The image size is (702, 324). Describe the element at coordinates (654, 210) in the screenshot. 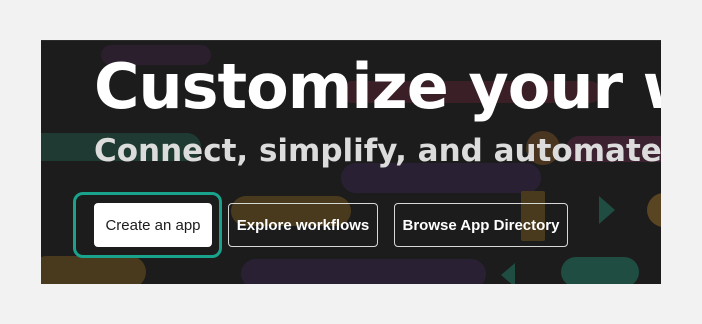

I see `decor-circle-gold-right` at that location.